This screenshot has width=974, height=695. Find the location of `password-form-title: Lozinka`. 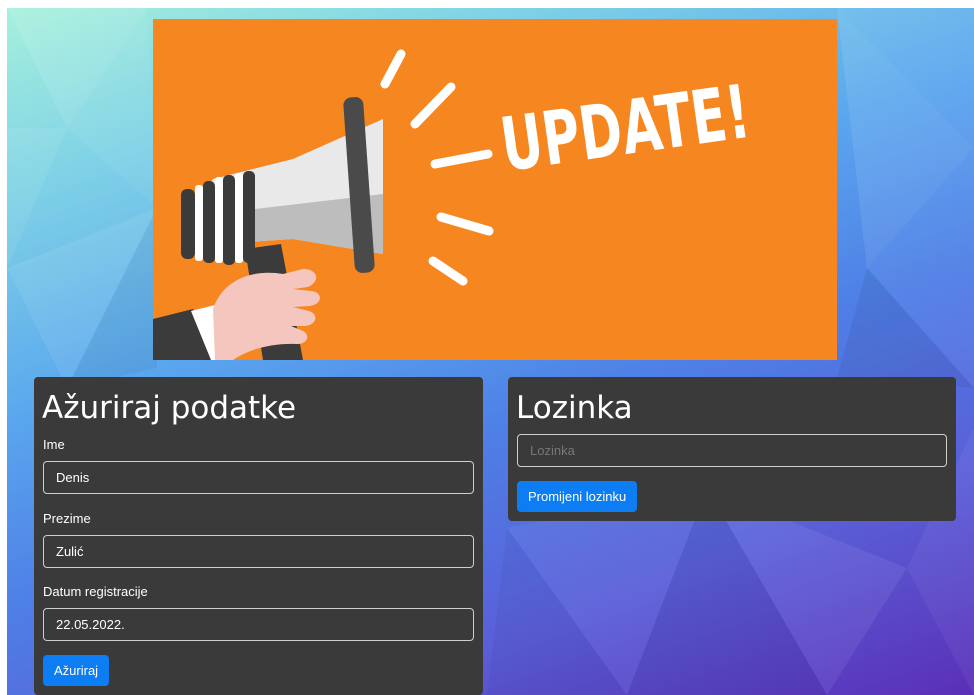

password-form-title: Lozinka is located at coordinates (574, 408).